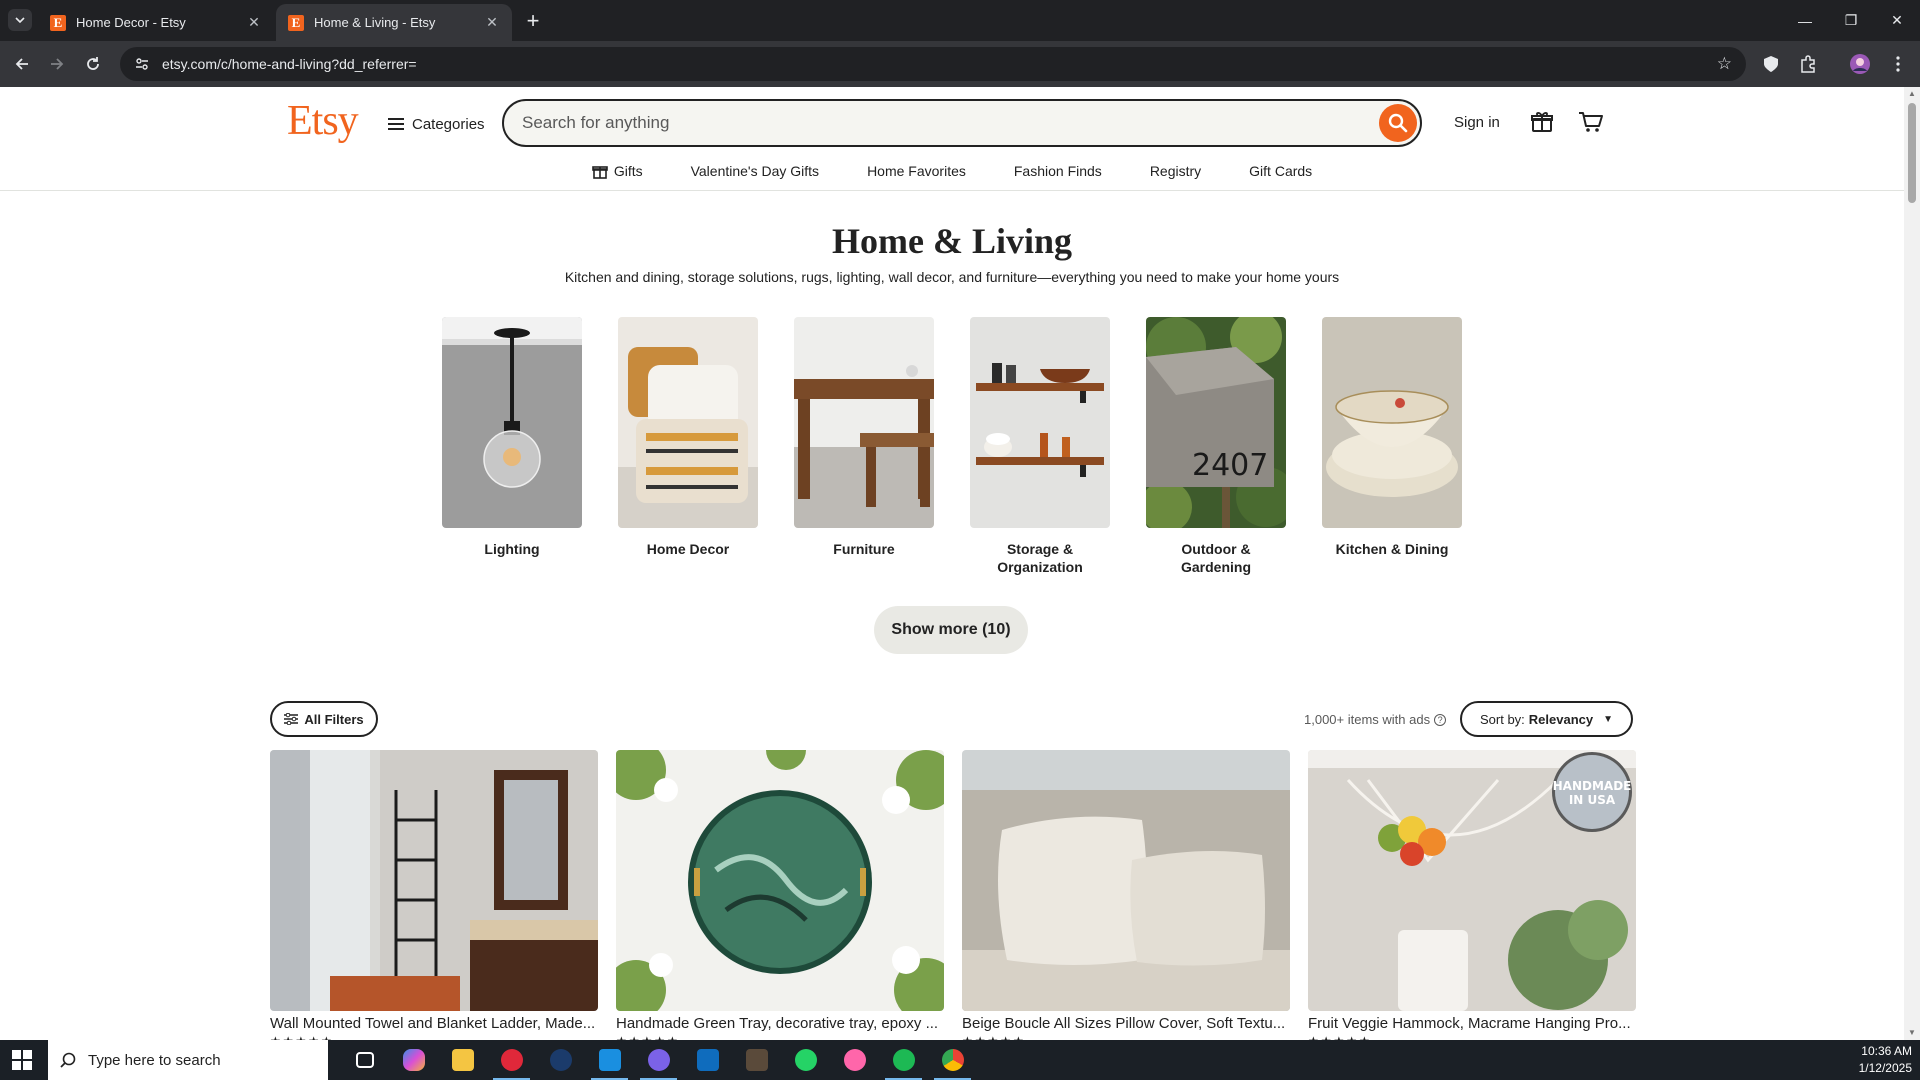 The width and height of the screenshot is (1920, 1080). What do you see at coordinates (462, 1060) in the screenshot?
I see `file-explorer-icon` at bounding box center [462, 1060].